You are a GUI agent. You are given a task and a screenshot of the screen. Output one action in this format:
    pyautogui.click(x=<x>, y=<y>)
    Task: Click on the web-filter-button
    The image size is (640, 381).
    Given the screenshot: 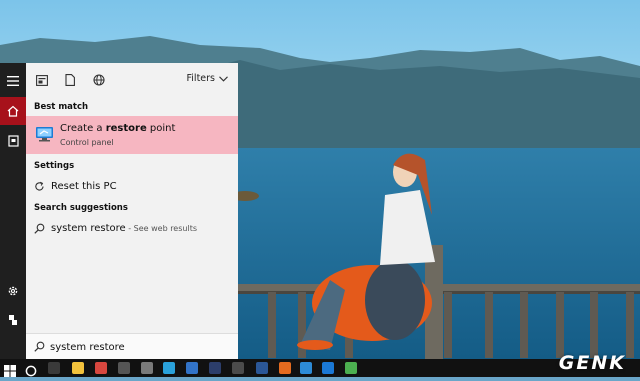 What is the action you would take?
    pyautogui.click(x=99, y=80)
    